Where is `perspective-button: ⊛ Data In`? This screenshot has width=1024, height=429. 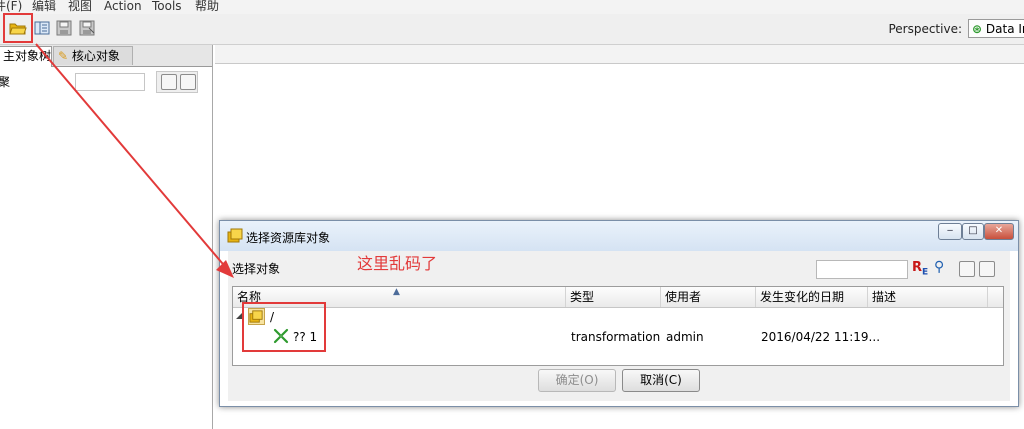
perspective-button: ⊛ Data In is located at coordinates (996, 28).